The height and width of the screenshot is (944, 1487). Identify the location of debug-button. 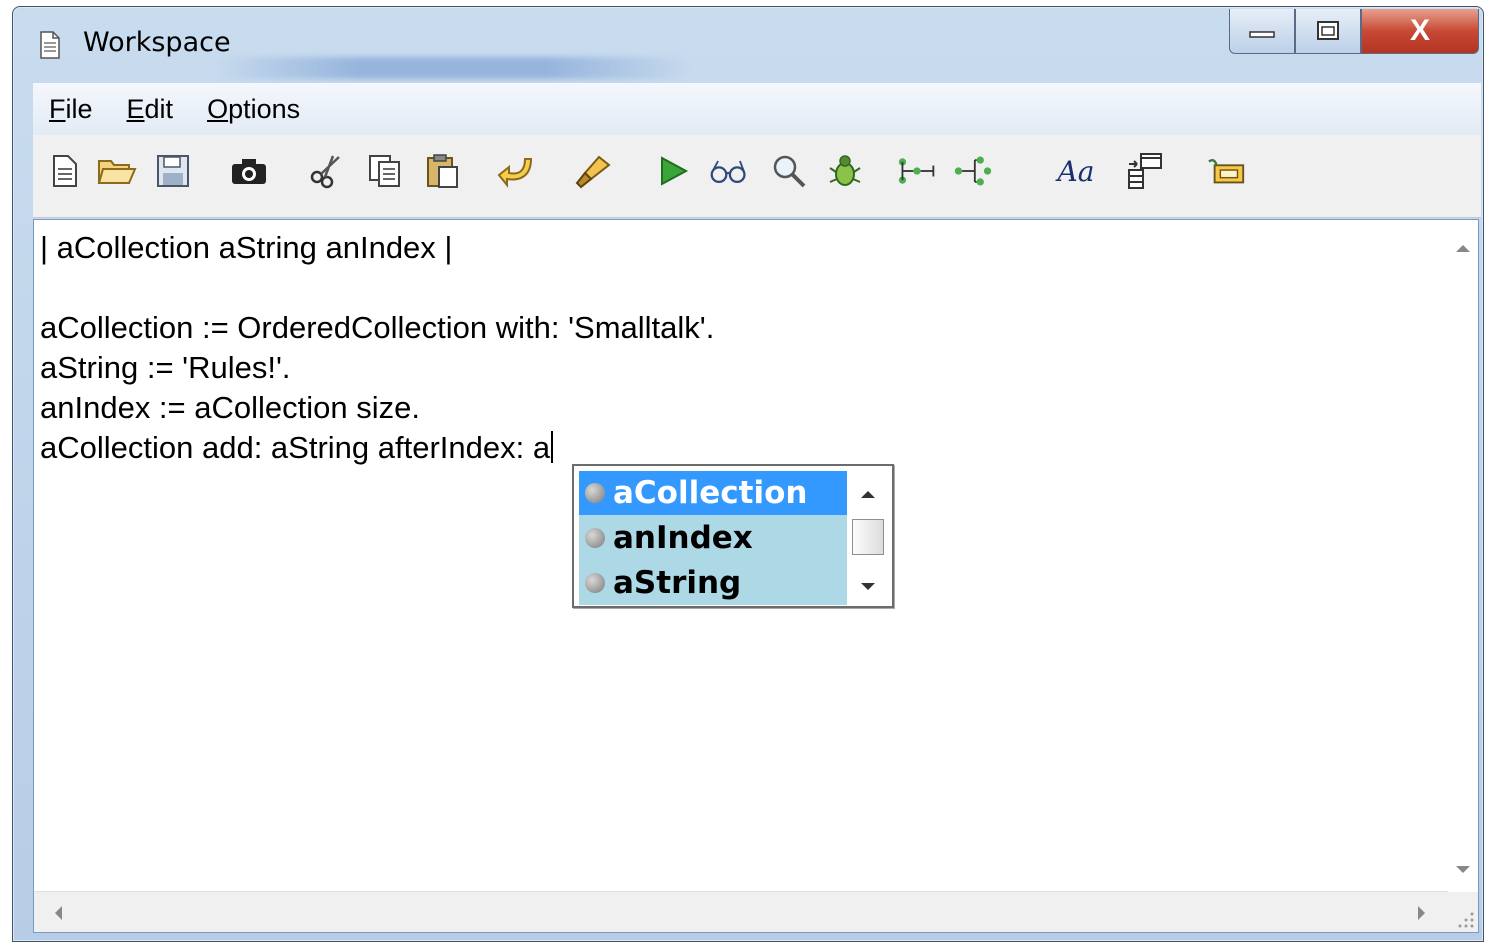
(845, 171).